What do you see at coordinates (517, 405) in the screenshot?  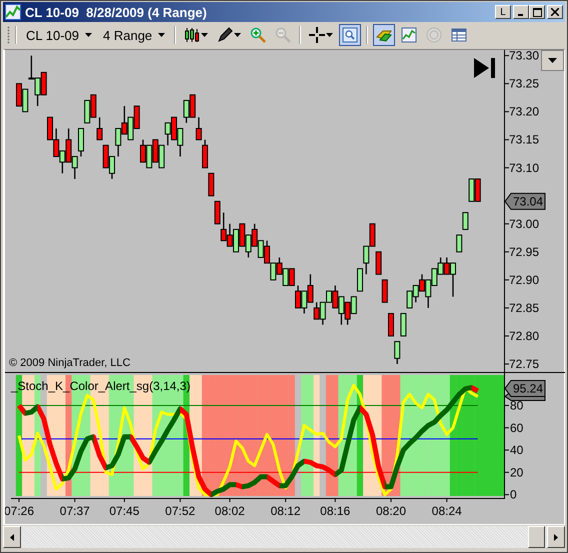 I see `indicator-axis-label: 80` at bounding box center [517, 405].